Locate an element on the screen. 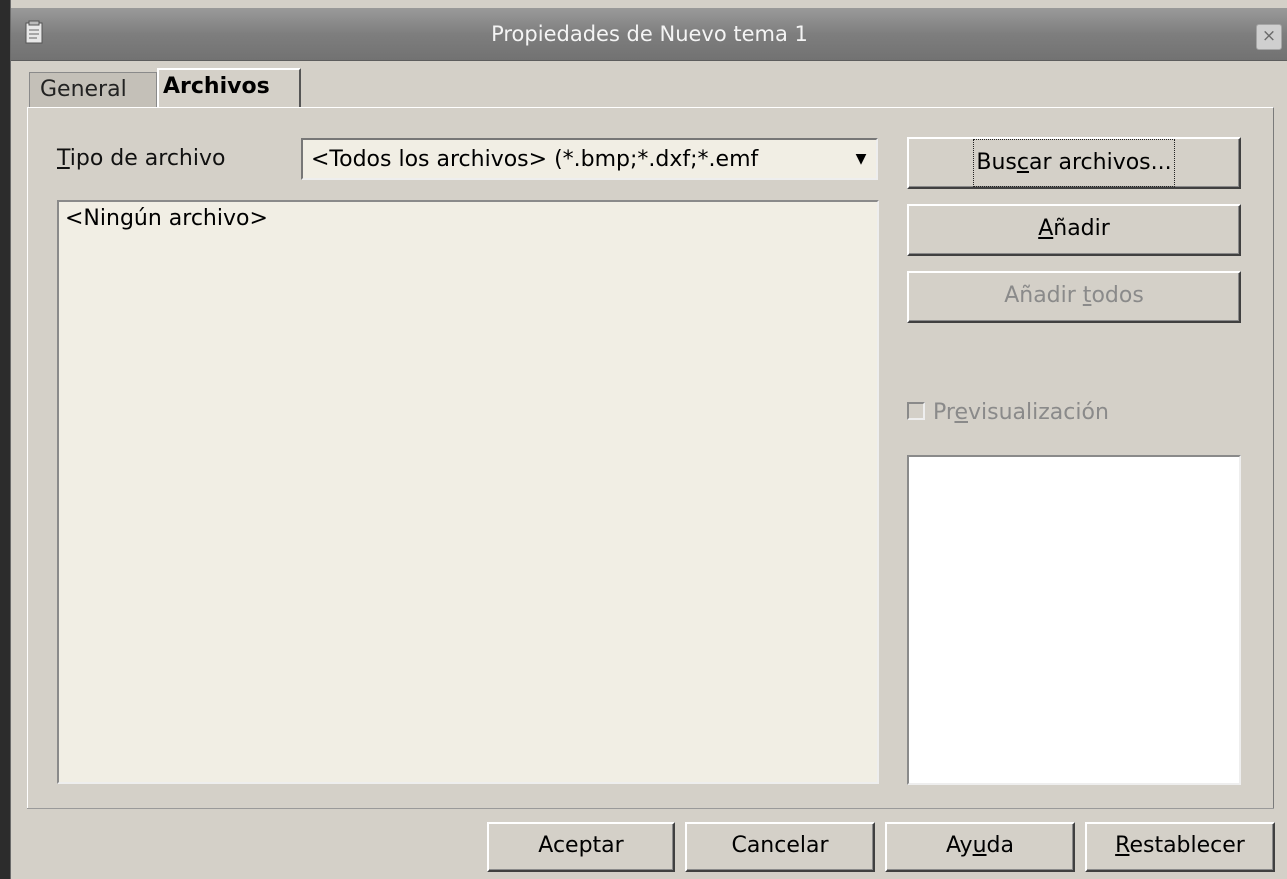  add-label: Añadir is located at coordinates (1074, 228).